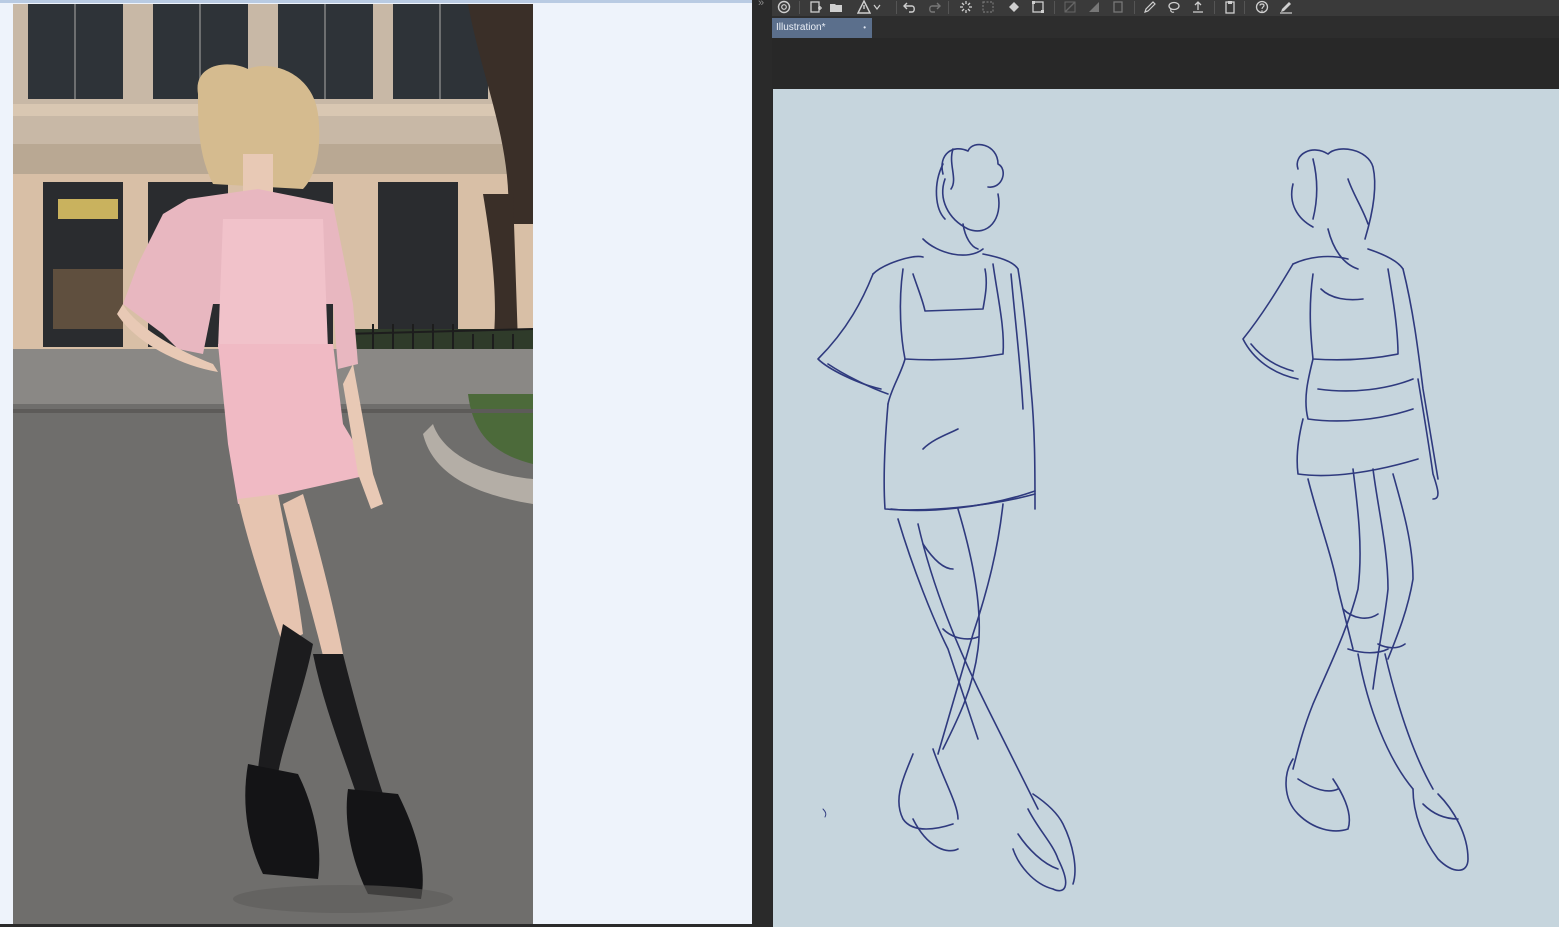 The image size is (1559, 927). What do you see at coordinates (1286, 7) in the screenshot?
I see `pen-icon` at bounding box center [1286, 7].